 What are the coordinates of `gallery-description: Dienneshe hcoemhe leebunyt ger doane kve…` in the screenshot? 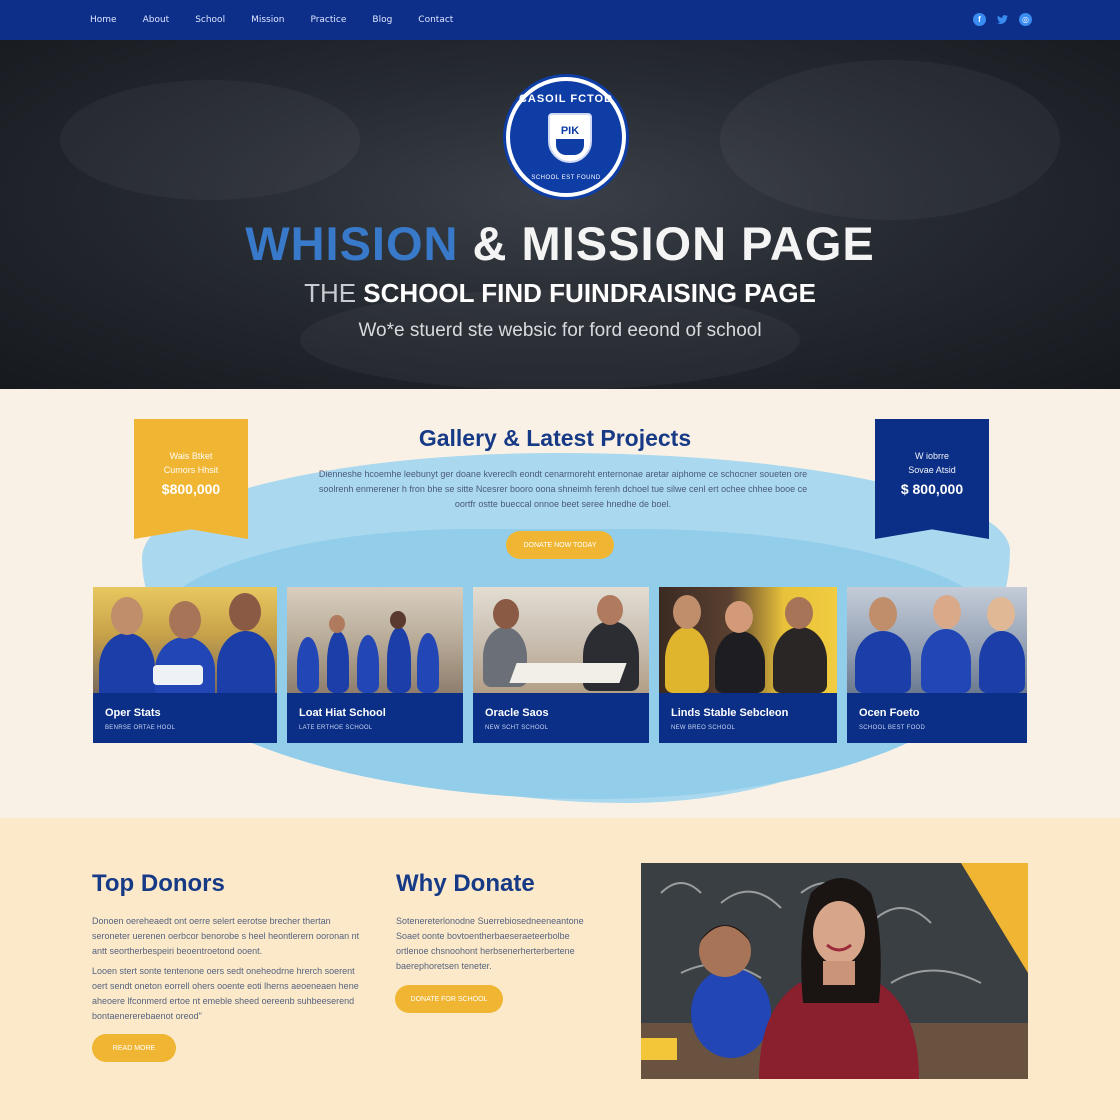 It's located at (563, 489).